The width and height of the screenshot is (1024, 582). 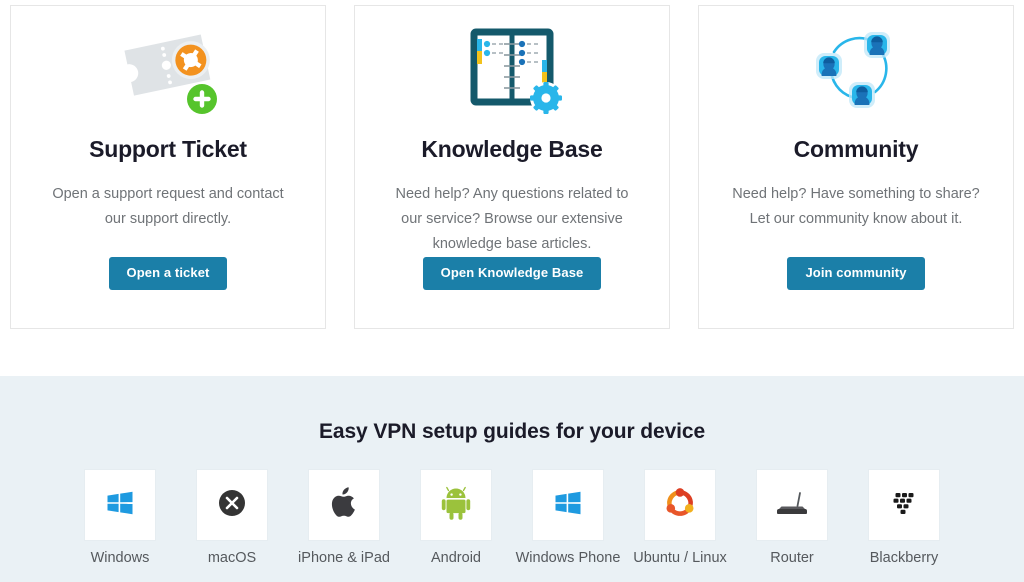 I want to click on device-windows-phone: Windows Phone, so click(x=568, y=518).